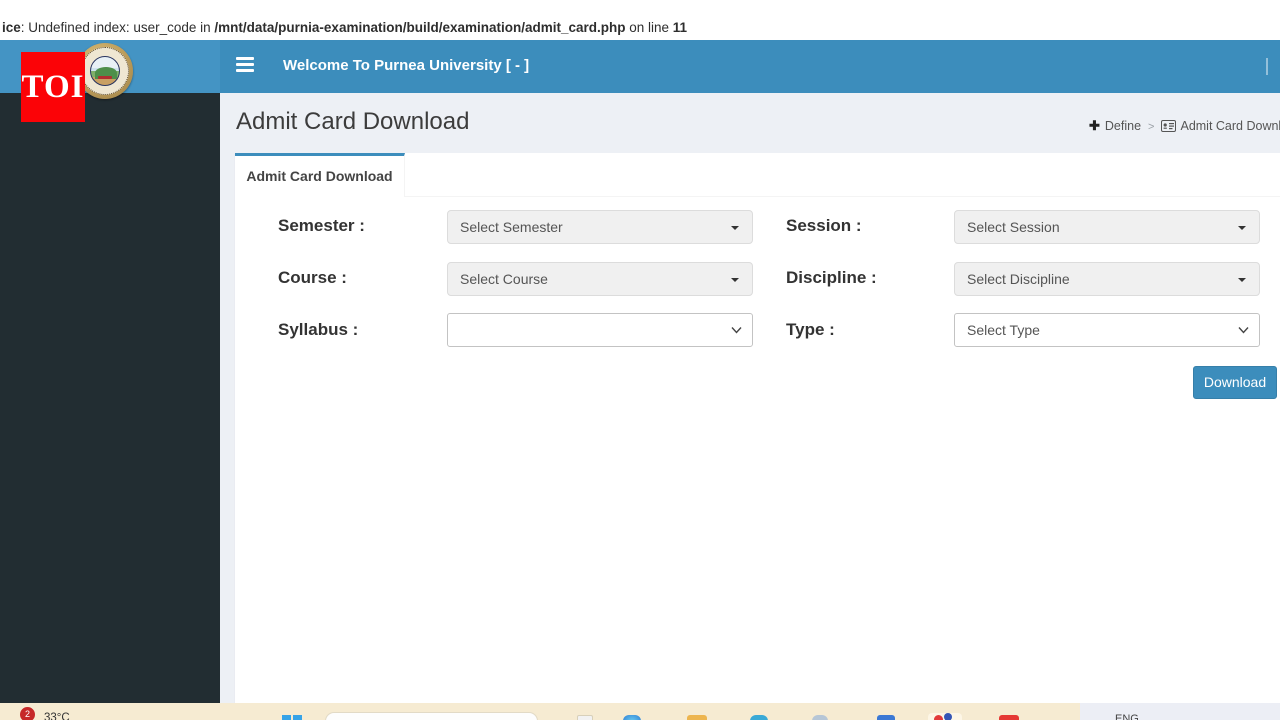 Image resolution: width=1280 pixels, height=720 pixels. Describe the element at coordinates (320, 175) in the screenshot. I see `tab-admit-card-download: Admit Card Download` at that location.